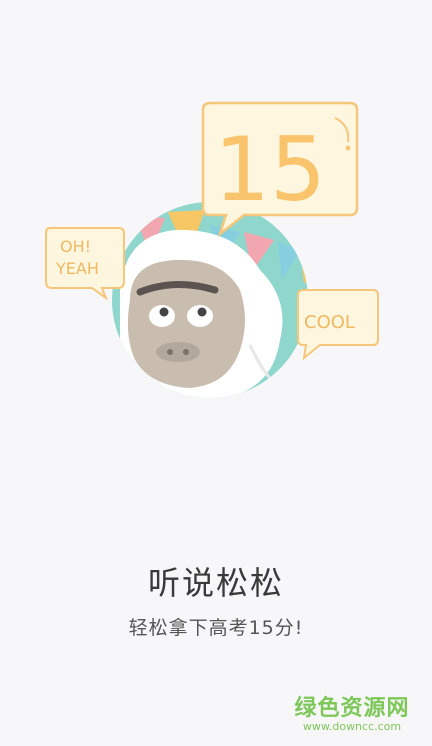 This screenshot has height=746, width=432. Describe the element at coordinates (215, 583) in the screenshot. I see `app-title: 听说松松` at that location.